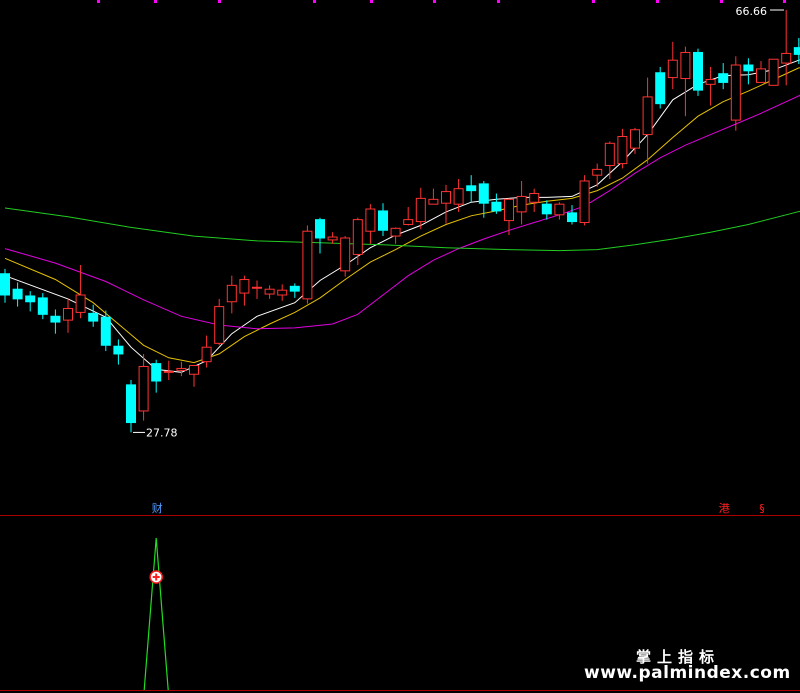 The width and height of the screenshot is (800, 693). Describe the element at coordinates (156, 577) in the screenshot. I see `plus-circle-icon` at that location.